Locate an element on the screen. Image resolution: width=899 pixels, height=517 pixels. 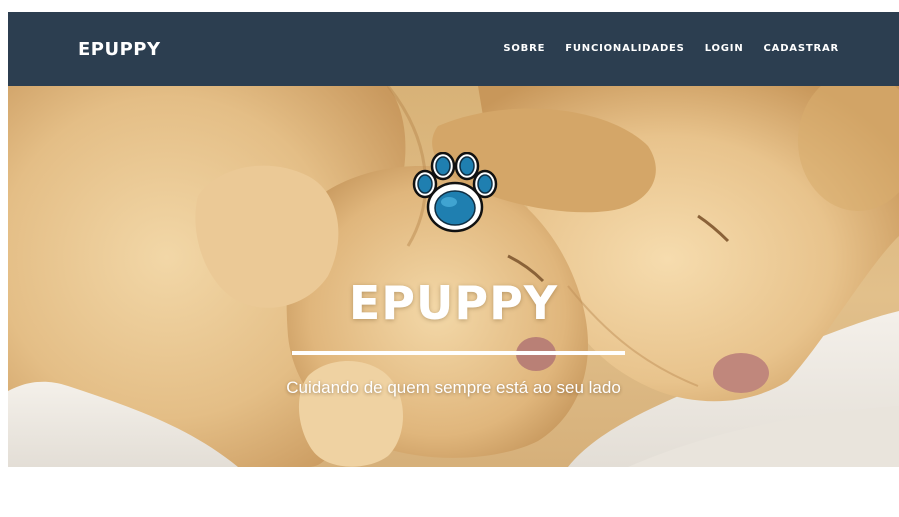
hero-subtitle: Cuidando de quem sempre está ao seu lado is located at coordinates (453, 387).